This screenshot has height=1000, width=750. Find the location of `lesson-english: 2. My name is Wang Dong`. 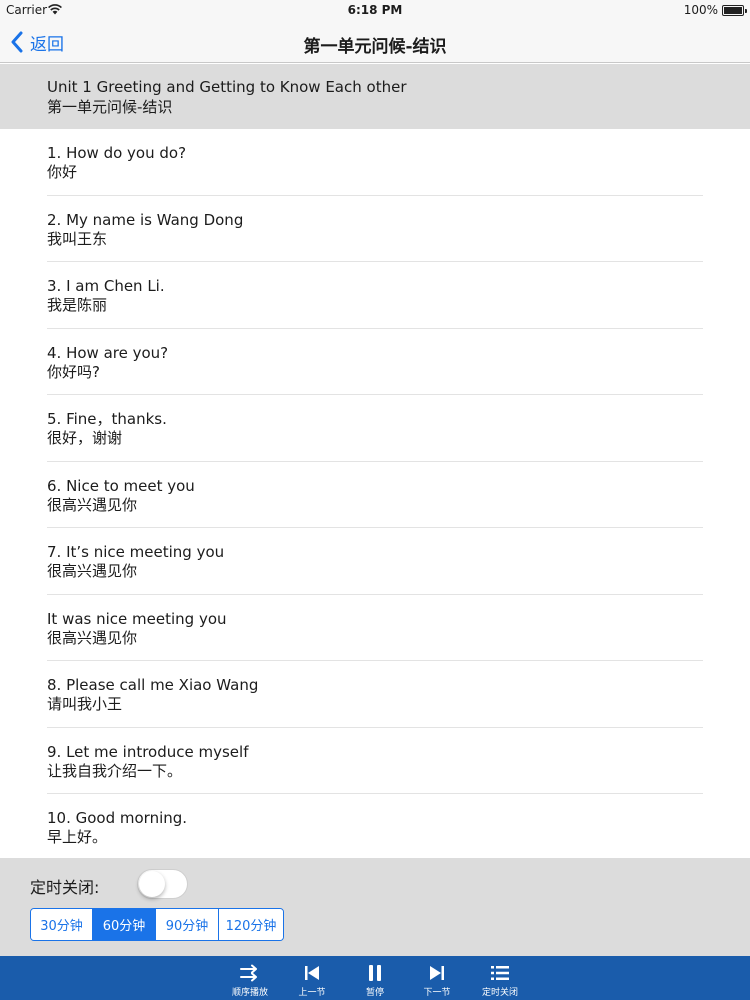

lesson-english: 2. My name is Wang Dong is located at coordinates (145, 219).